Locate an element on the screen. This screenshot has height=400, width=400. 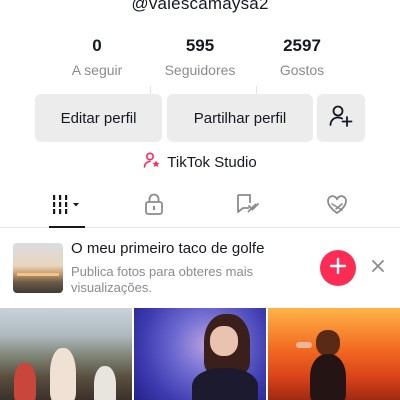
profile-username: @valescamaysa2 is located at coordinates (200, 6).